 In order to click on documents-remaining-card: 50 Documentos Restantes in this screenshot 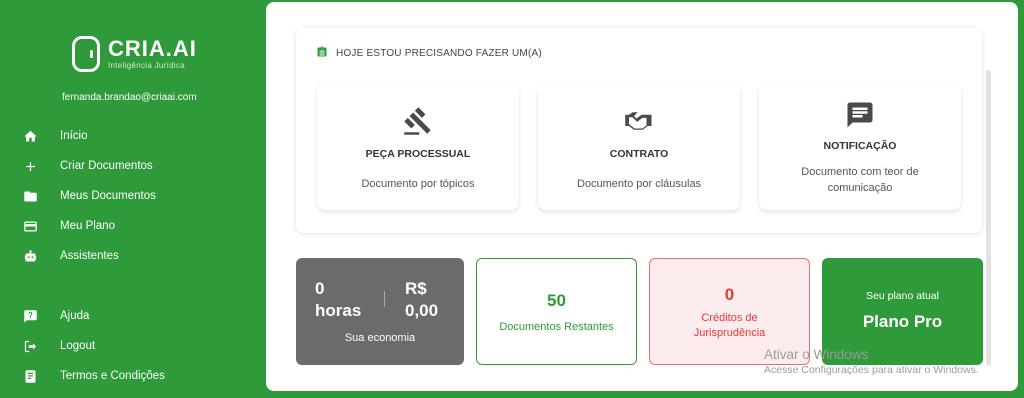, I will do `click(556, 311)`.